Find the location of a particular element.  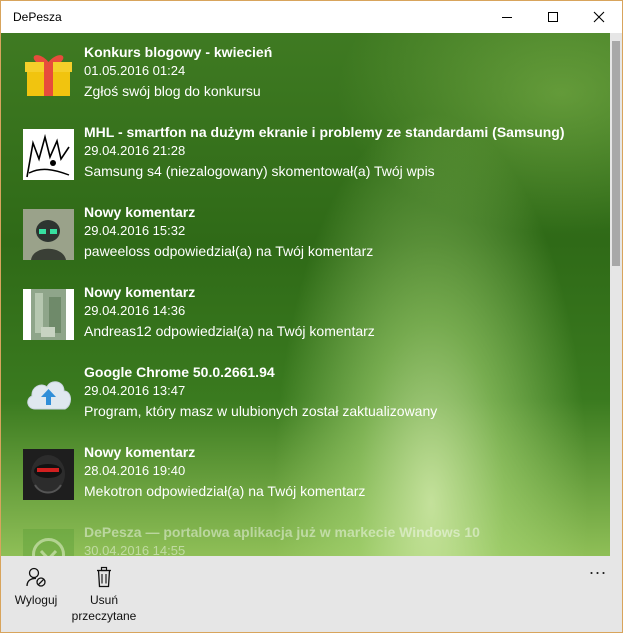

delete-read-label-line2: przeczytane is located at coordinates (104, 616).